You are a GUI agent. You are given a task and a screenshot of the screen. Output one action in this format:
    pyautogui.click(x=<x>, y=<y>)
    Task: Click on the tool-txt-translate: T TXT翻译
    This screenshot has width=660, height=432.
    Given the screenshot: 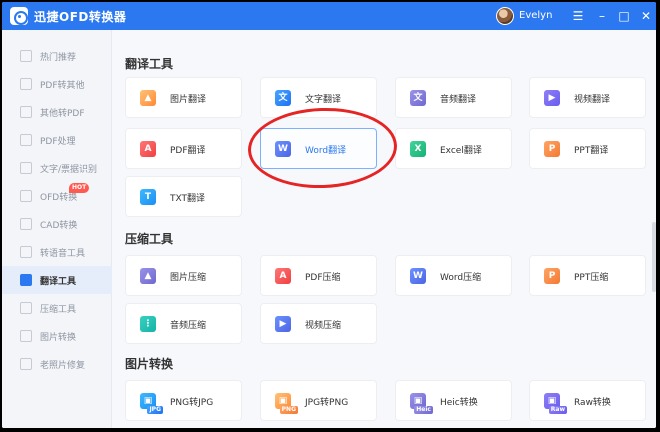 What is the action you would take?
    pyautogui.click(x=183, y=196)
    